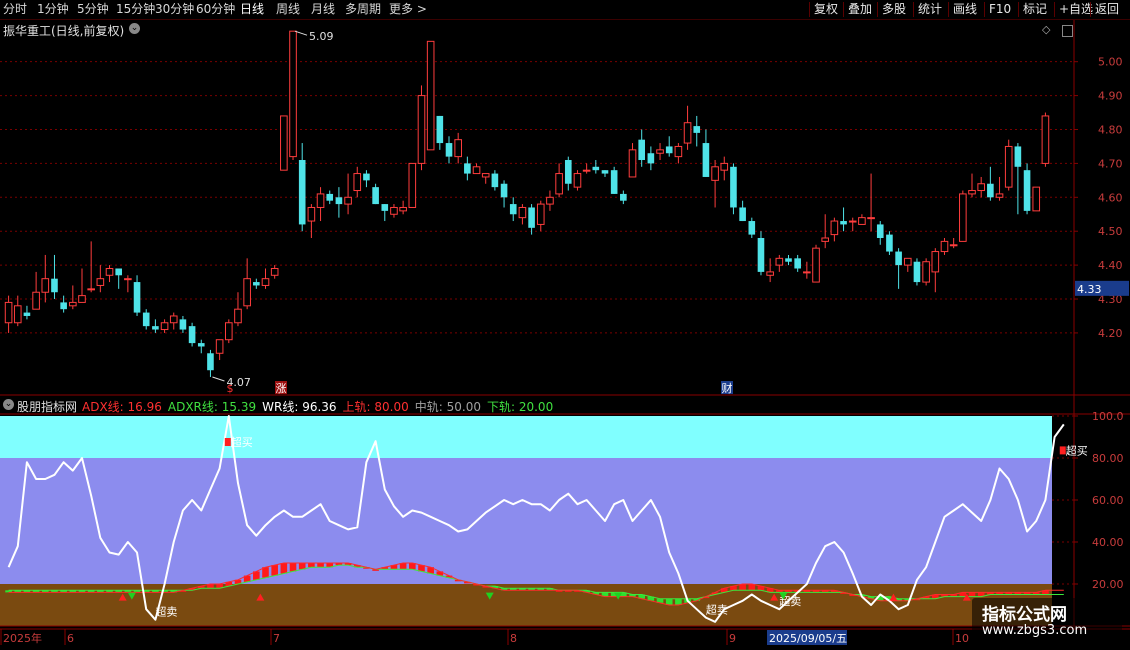  Describe the element at coordinates (144, 407) in the screenshot. I see `indicator-value-number: 16.96` at that location.